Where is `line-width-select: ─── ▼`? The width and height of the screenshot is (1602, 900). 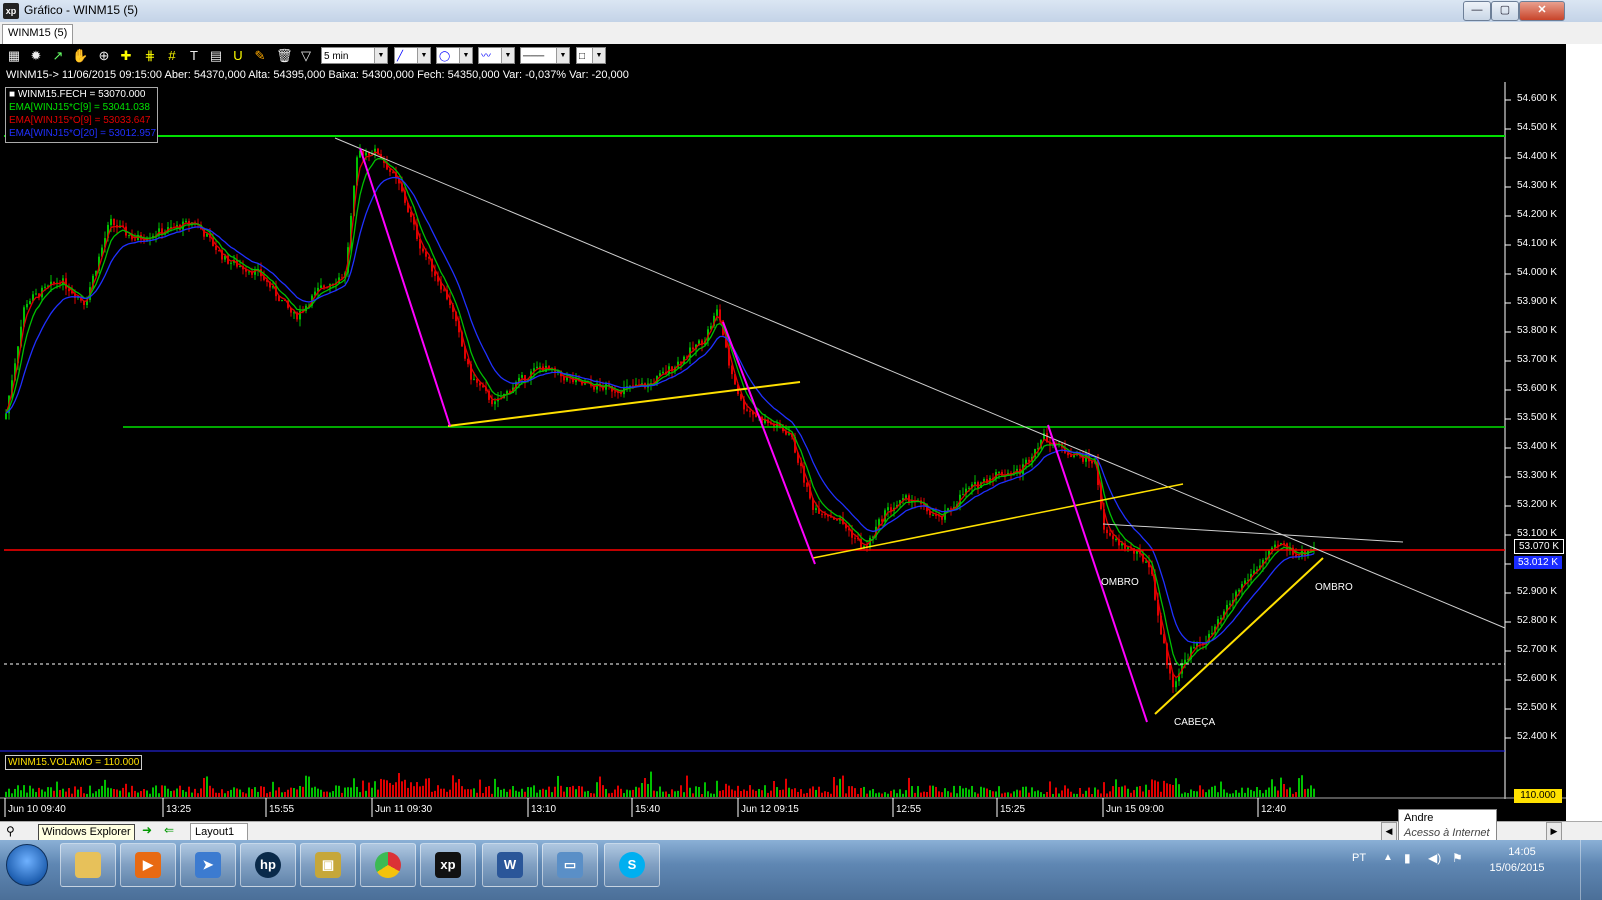 line-width-select: ─── ▼ is located at coordinates (545, 55).